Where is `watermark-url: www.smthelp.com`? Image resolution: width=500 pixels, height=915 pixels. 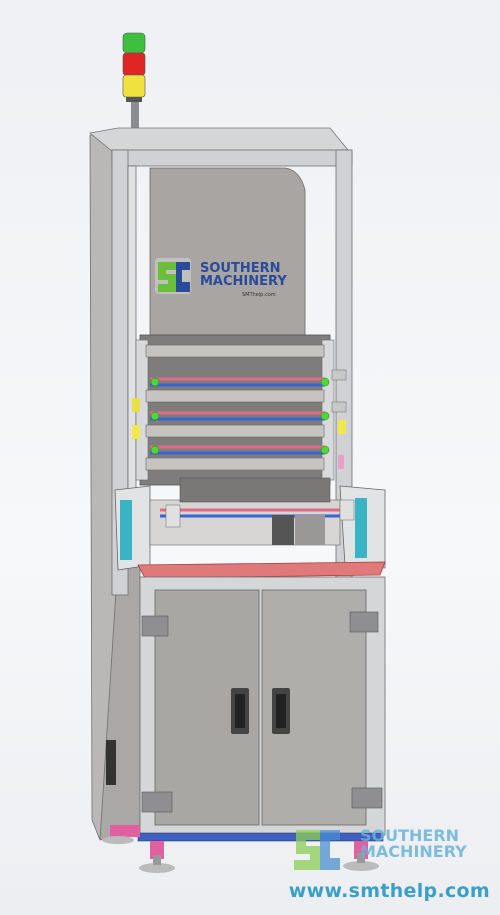 watermark-url: www.smthelp.com is located at coordinates (245, 891).